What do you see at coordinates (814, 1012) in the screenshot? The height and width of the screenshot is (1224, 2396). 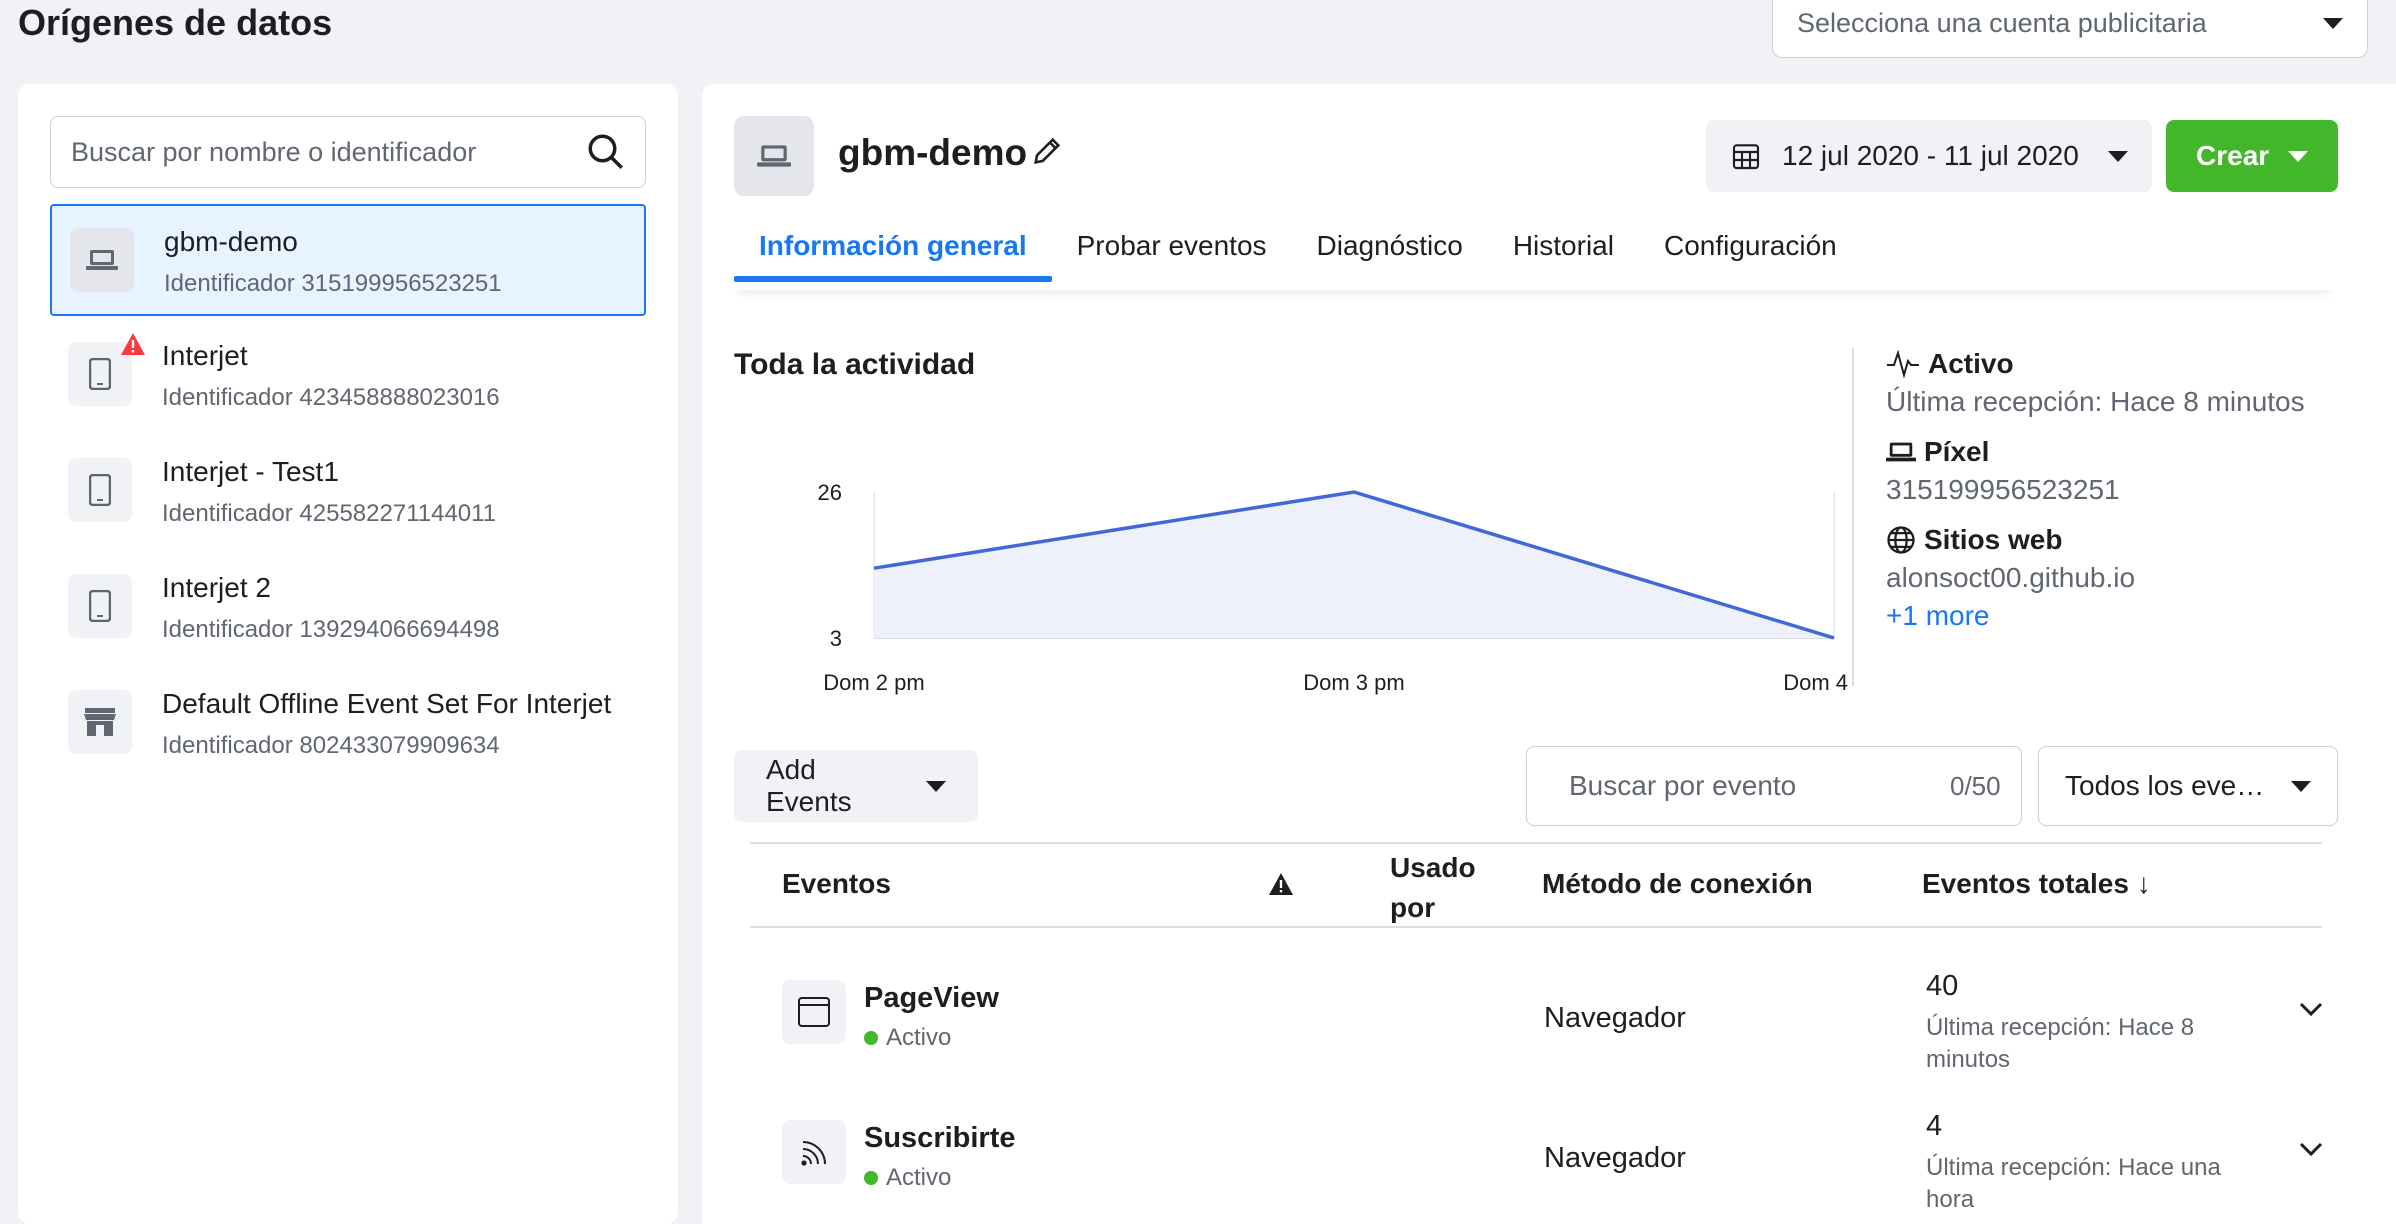 I see `browser-window-icon` at bounding box center [814, 1012].